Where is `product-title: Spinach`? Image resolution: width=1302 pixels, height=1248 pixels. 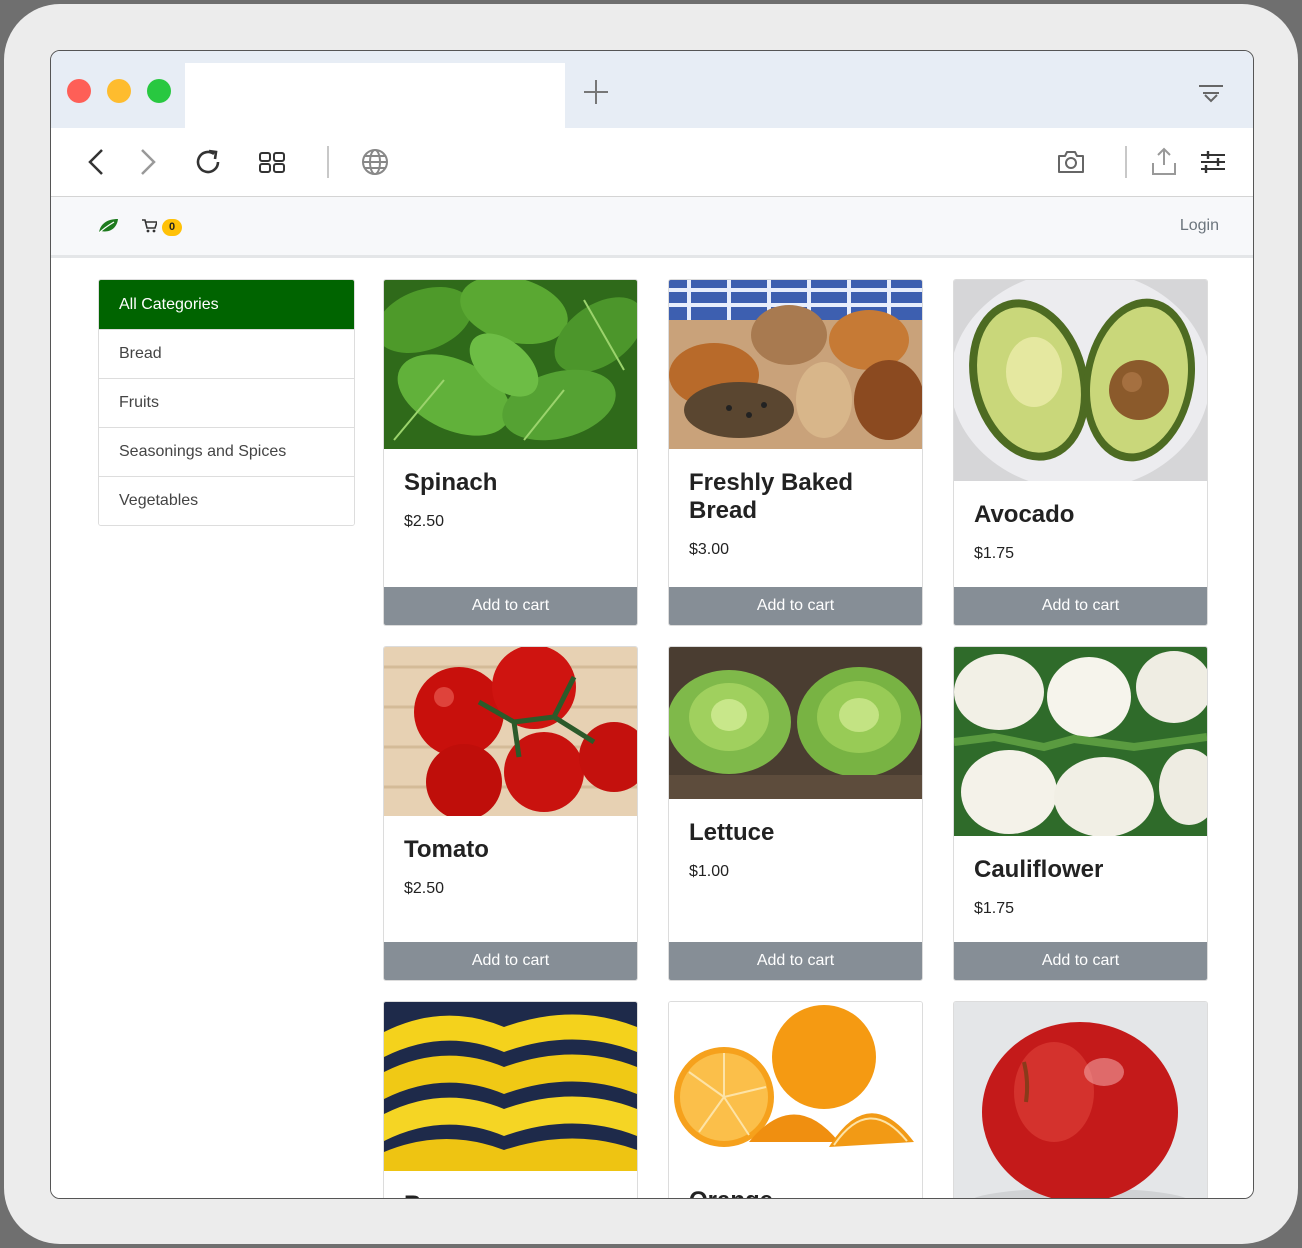
product-title: Spinach is located at coordinates (451, 482).